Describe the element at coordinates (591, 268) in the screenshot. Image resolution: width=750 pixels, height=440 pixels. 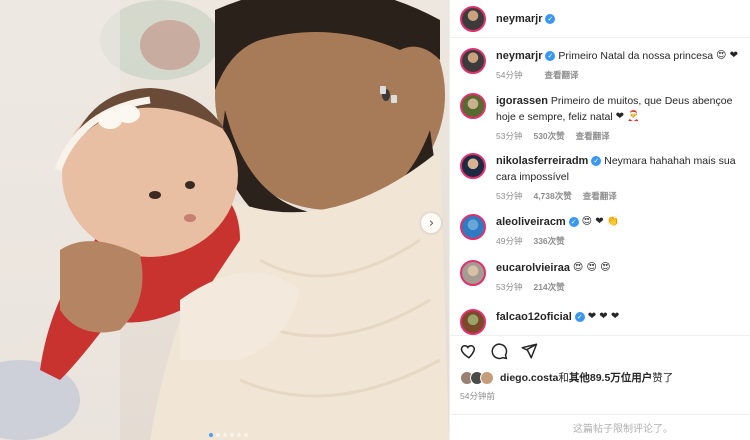
I see `comment-emojis: 😍 😍 😍` at that location.